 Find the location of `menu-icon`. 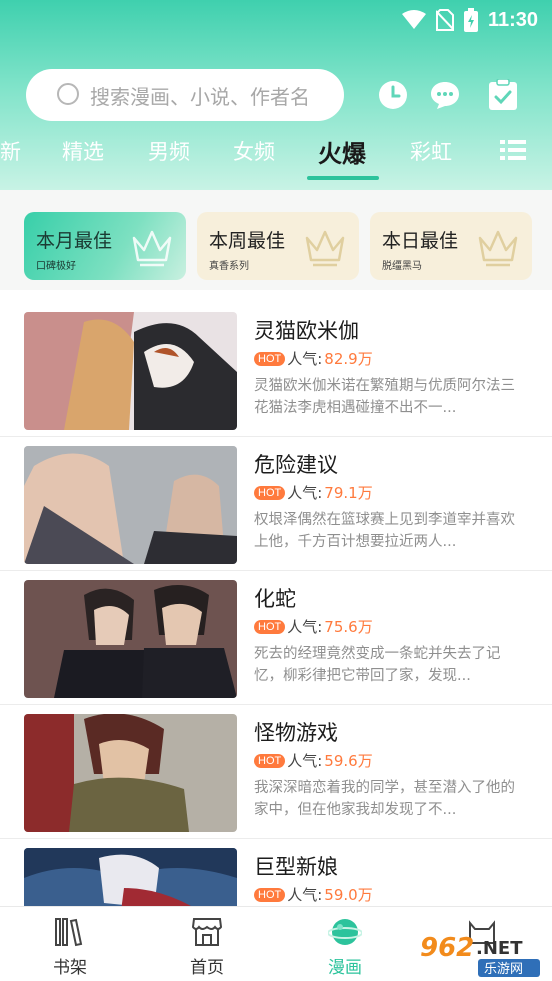

menu-icon is located at coordinates (514, 150).